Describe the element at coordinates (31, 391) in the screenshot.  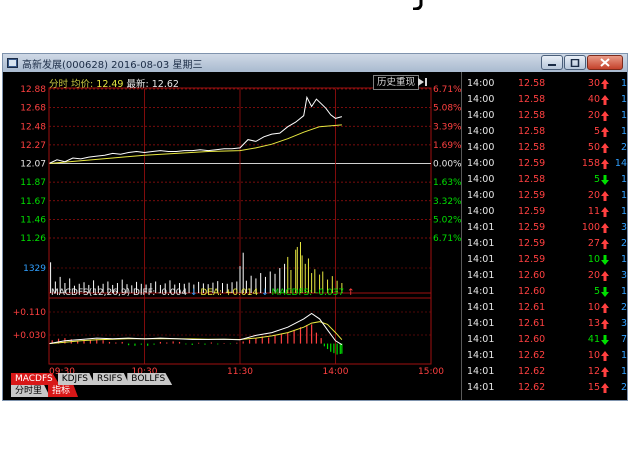
I see `tab-timeshare: 分时里` at that location.